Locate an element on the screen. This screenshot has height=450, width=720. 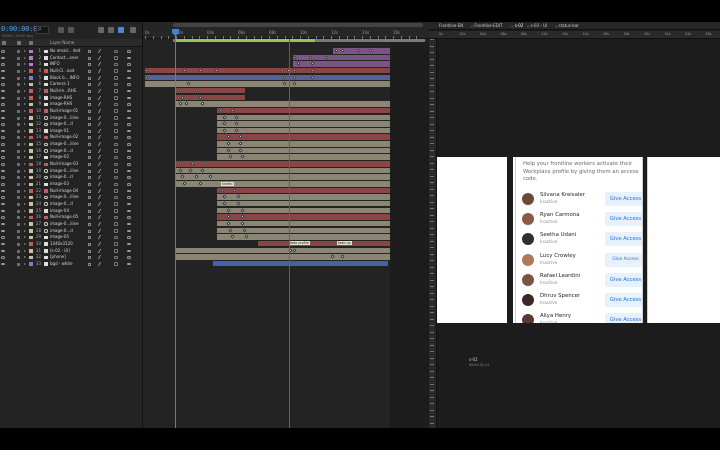
layer-row: 13 image-01 is located at coordinates (71, 131).